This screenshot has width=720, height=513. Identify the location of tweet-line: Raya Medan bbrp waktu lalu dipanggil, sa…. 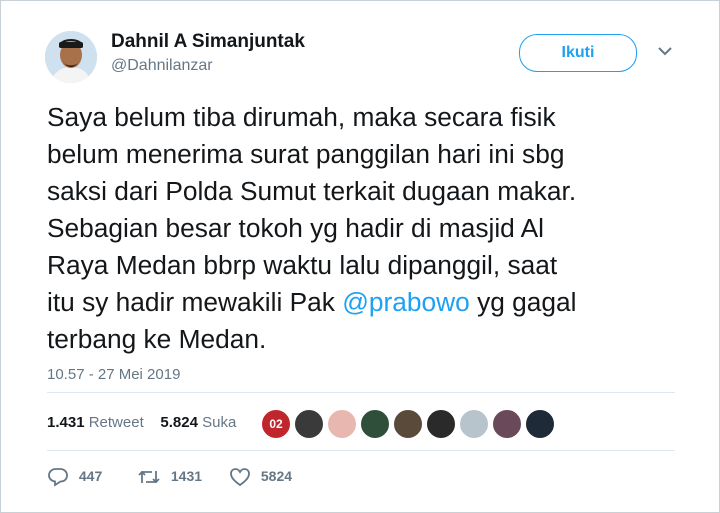
(302, 265).